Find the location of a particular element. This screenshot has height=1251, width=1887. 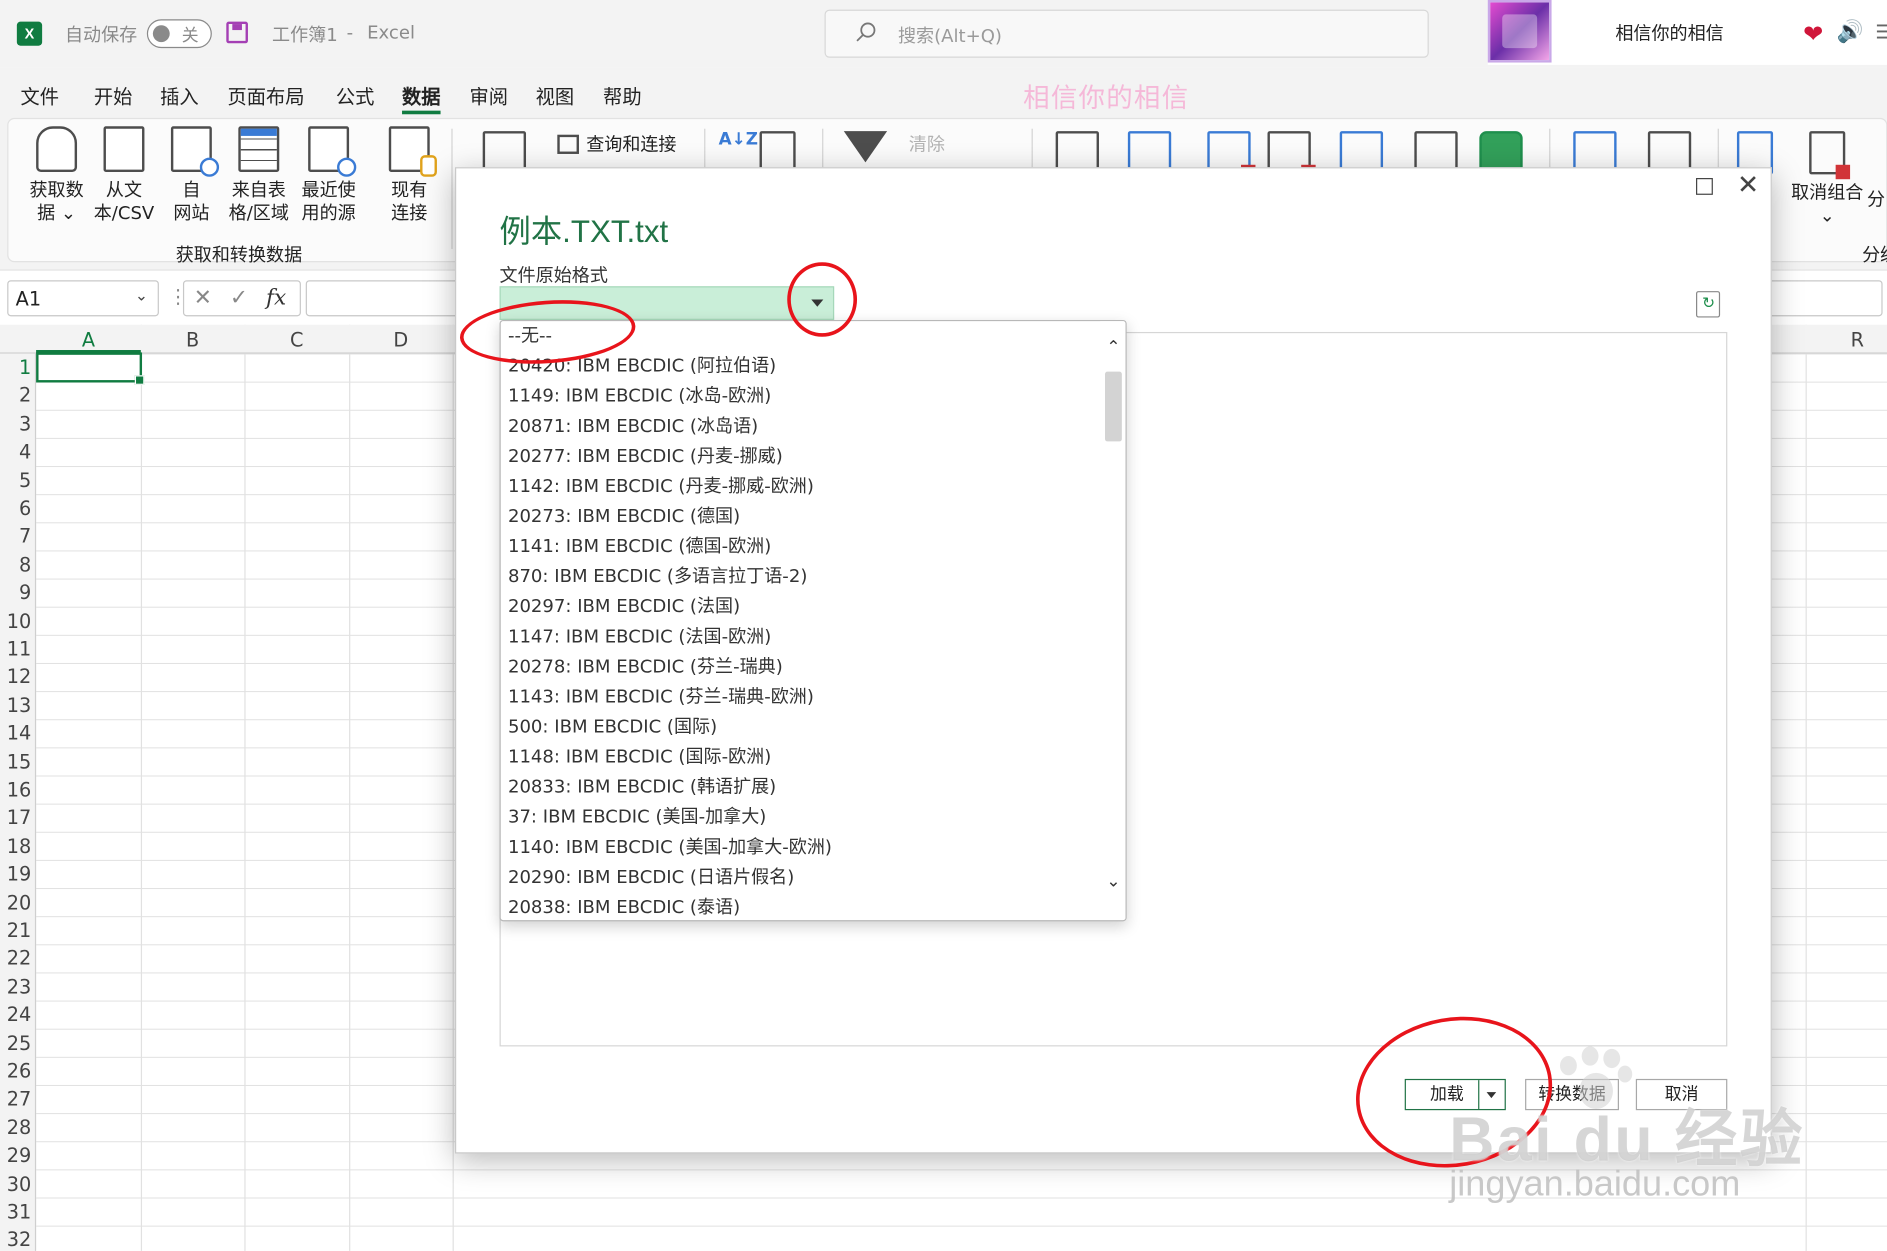

column-header-r: R is located at coordinates (1846, 339).